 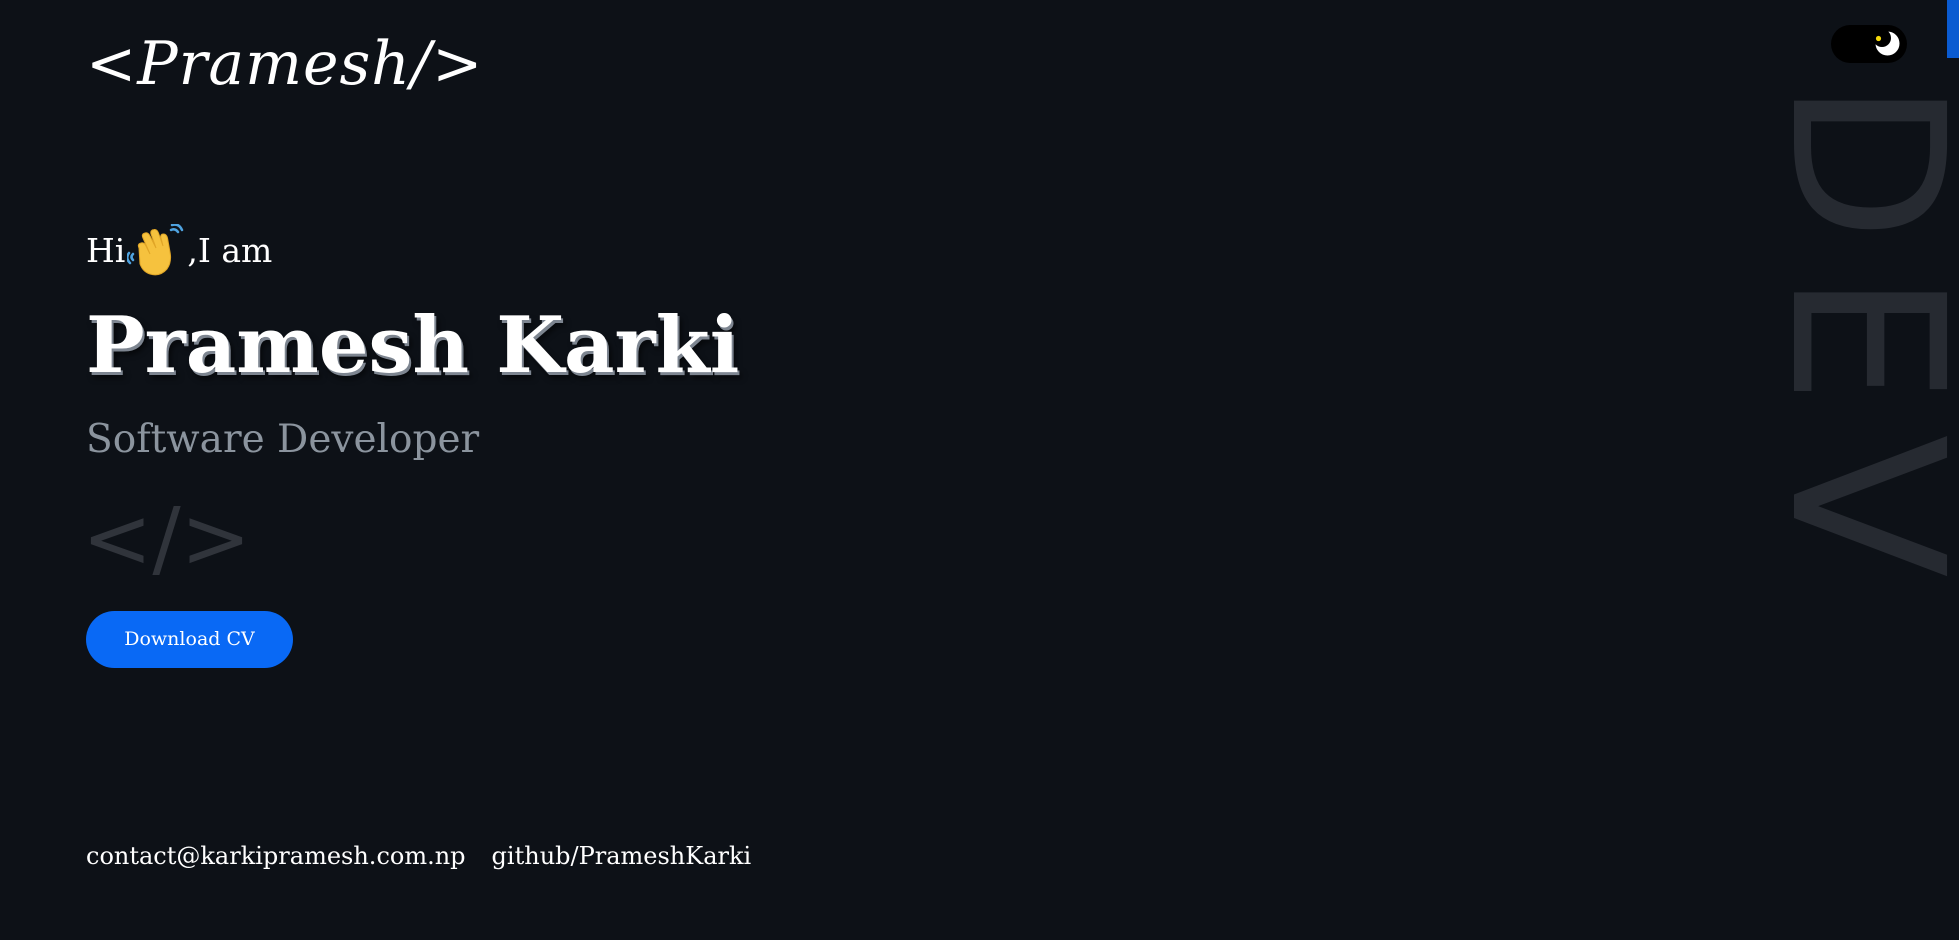 What do you see at coordinates (155, 250) in the screenshot?
I see `waving-hand-icon` at bounding box center [155, 250].